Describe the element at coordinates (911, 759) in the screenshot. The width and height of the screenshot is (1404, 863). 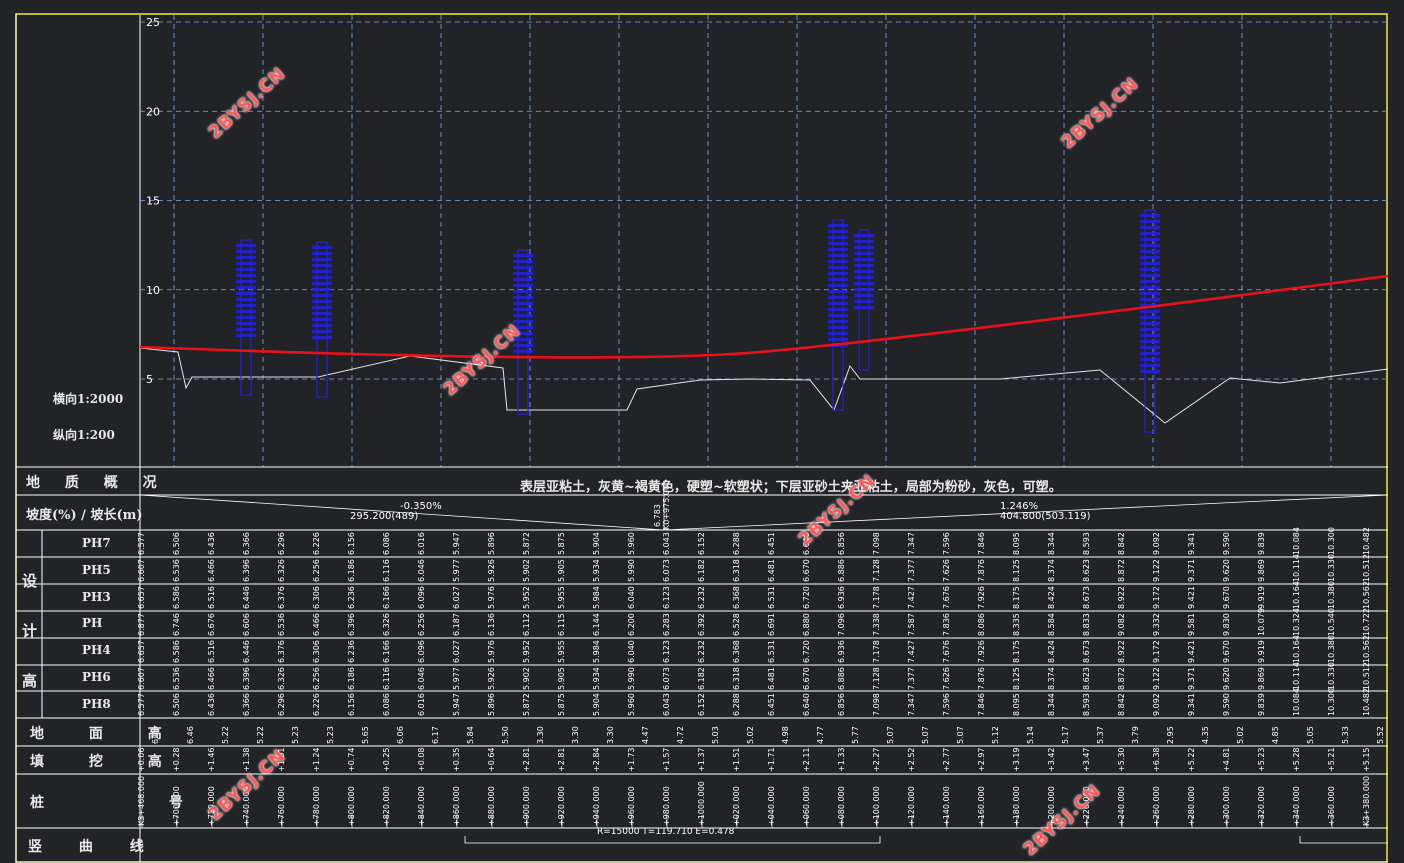
I see `fill-cut-cell: +2.52` at that location.